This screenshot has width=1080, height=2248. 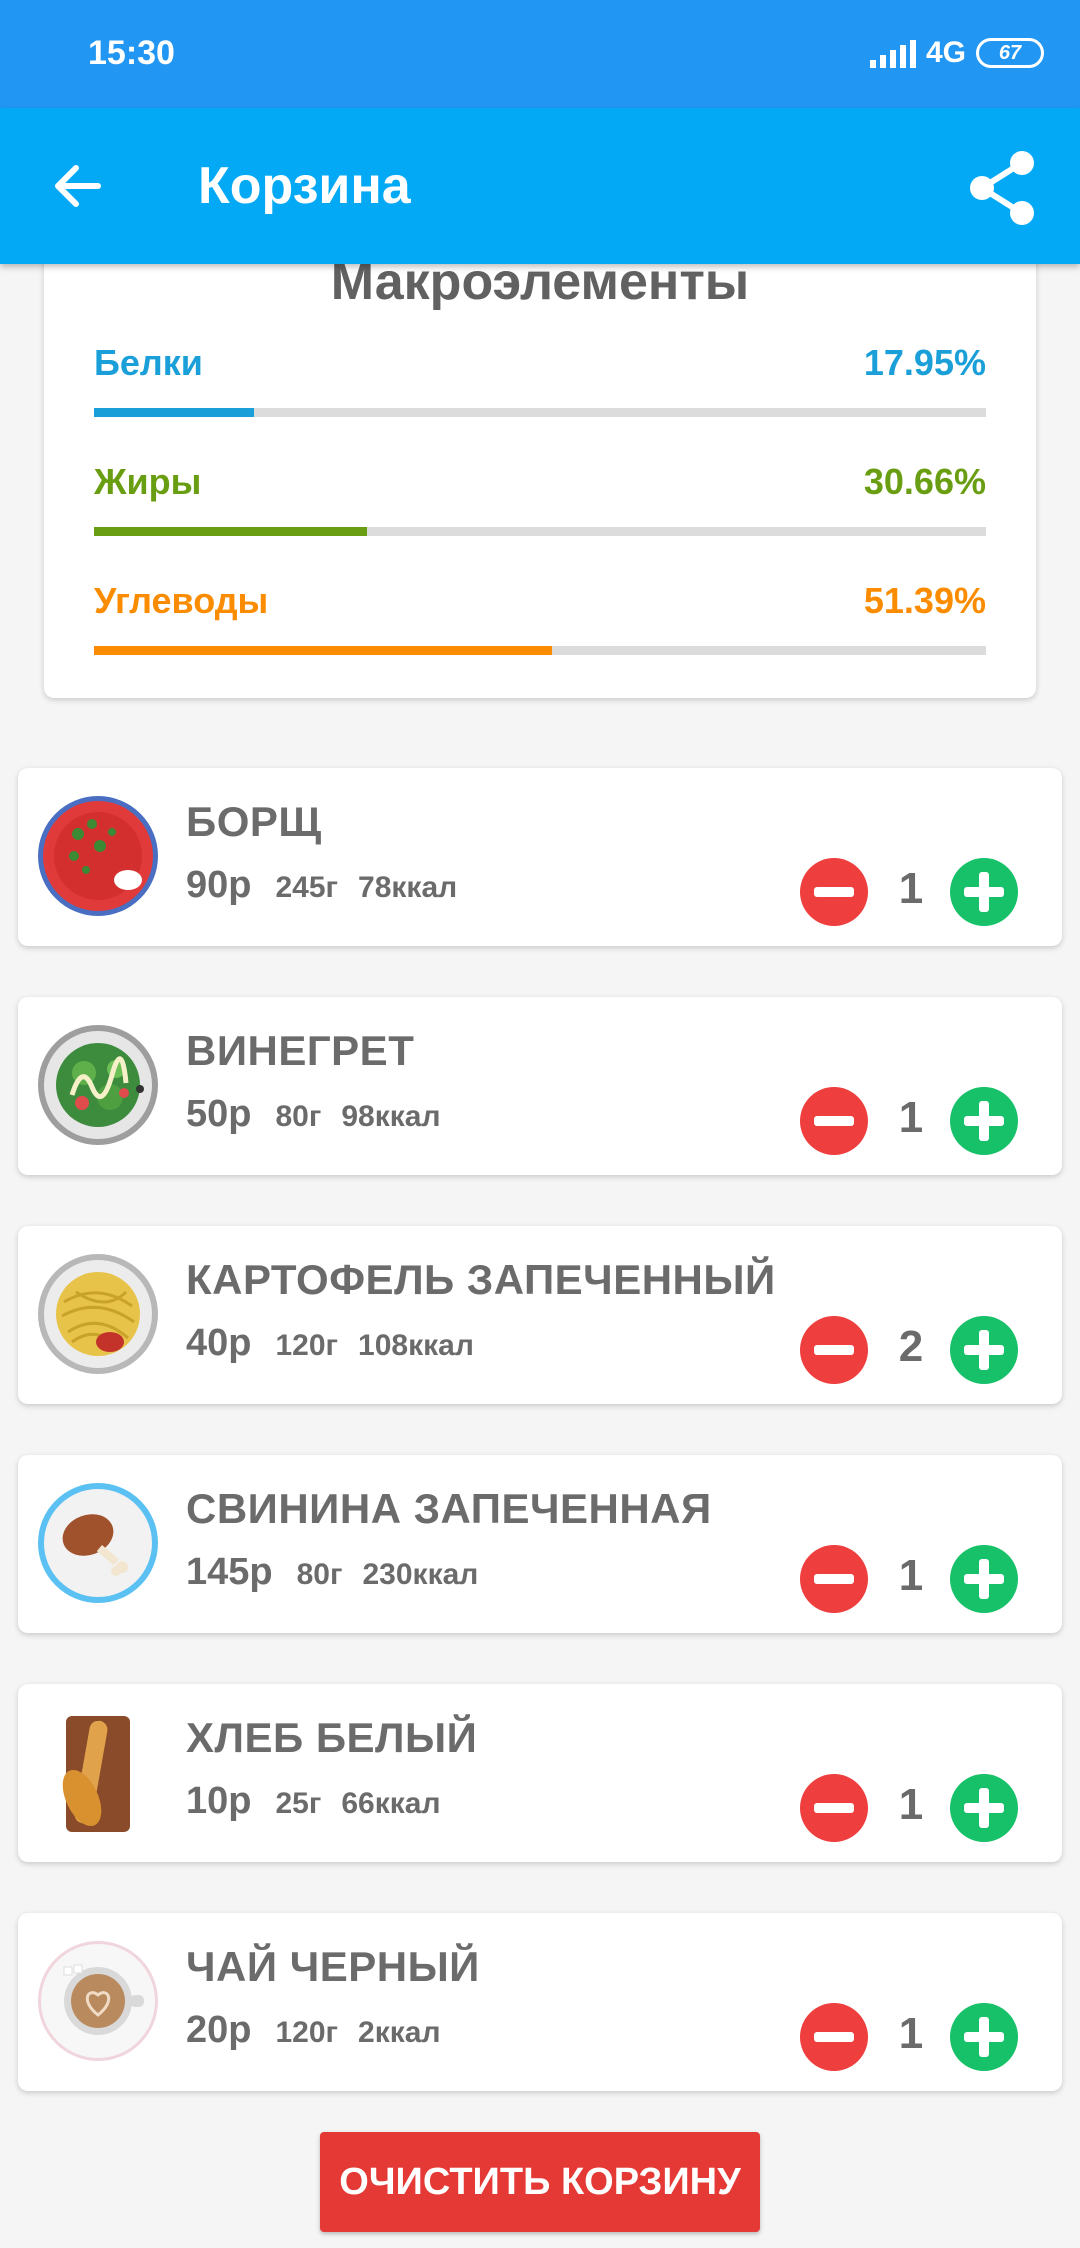 I want to click on cart-item: ЧАЙ ЧЕРНЫЙ 20р 120г 2ккал 1, so click(x=540, y=2002).